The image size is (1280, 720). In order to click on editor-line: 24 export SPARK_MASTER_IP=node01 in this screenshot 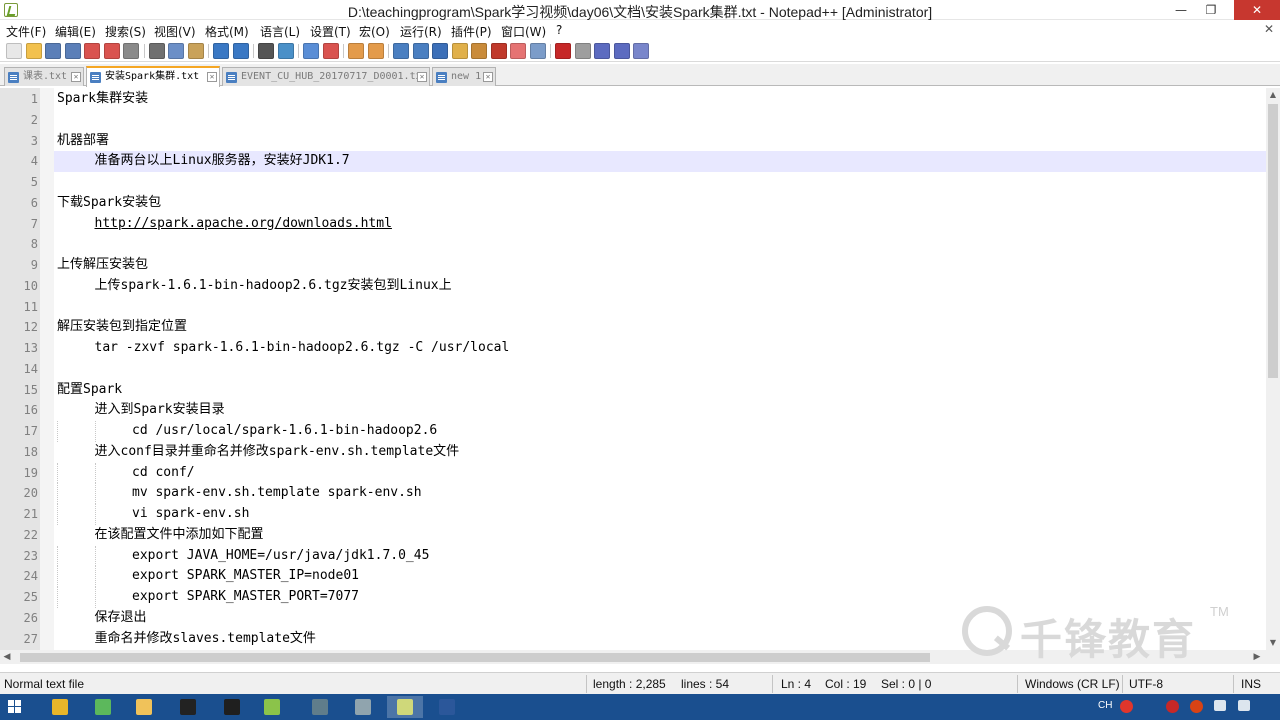, I will do `click(645, 576)`.